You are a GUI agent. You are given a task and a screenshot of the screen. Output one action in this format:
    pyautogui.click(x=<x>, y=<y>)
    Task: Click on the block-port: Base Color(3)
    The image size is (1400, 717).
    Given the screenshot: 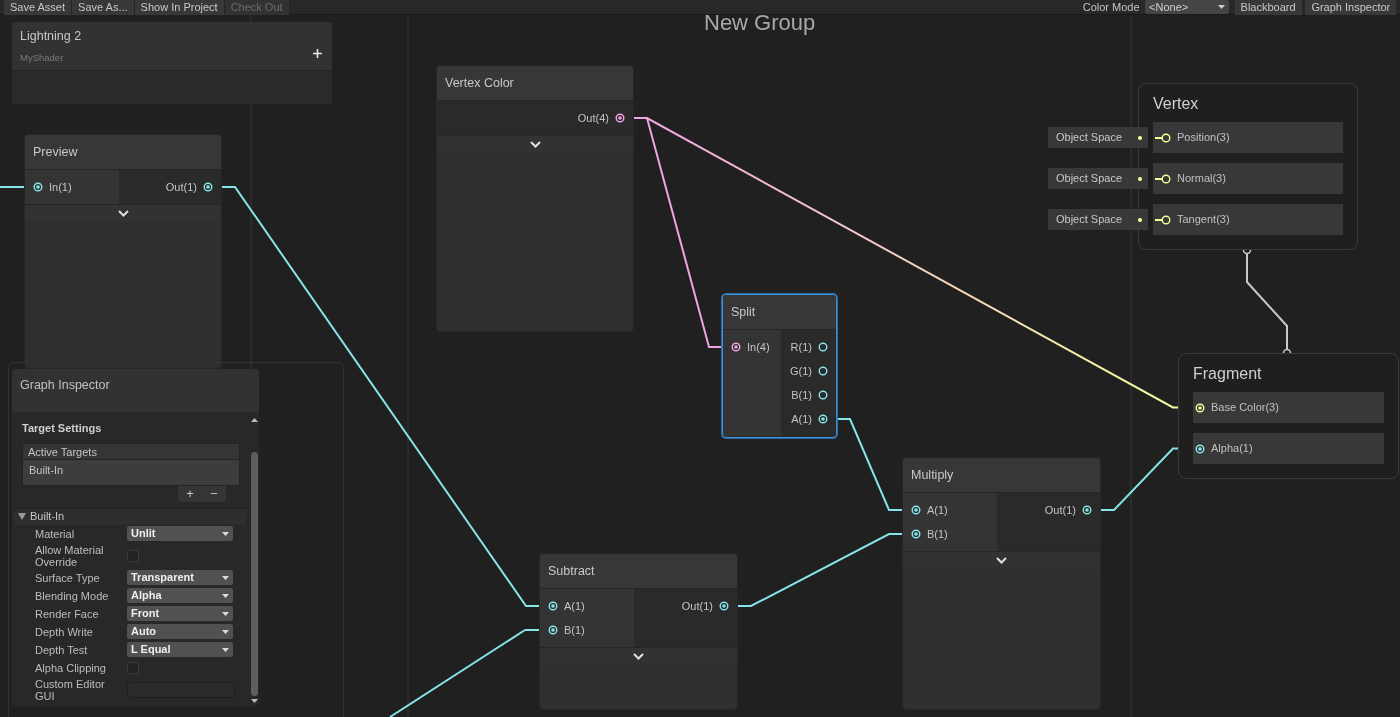 What is the action you would take?
    pyautogui.click(x=1288, y=407)
    